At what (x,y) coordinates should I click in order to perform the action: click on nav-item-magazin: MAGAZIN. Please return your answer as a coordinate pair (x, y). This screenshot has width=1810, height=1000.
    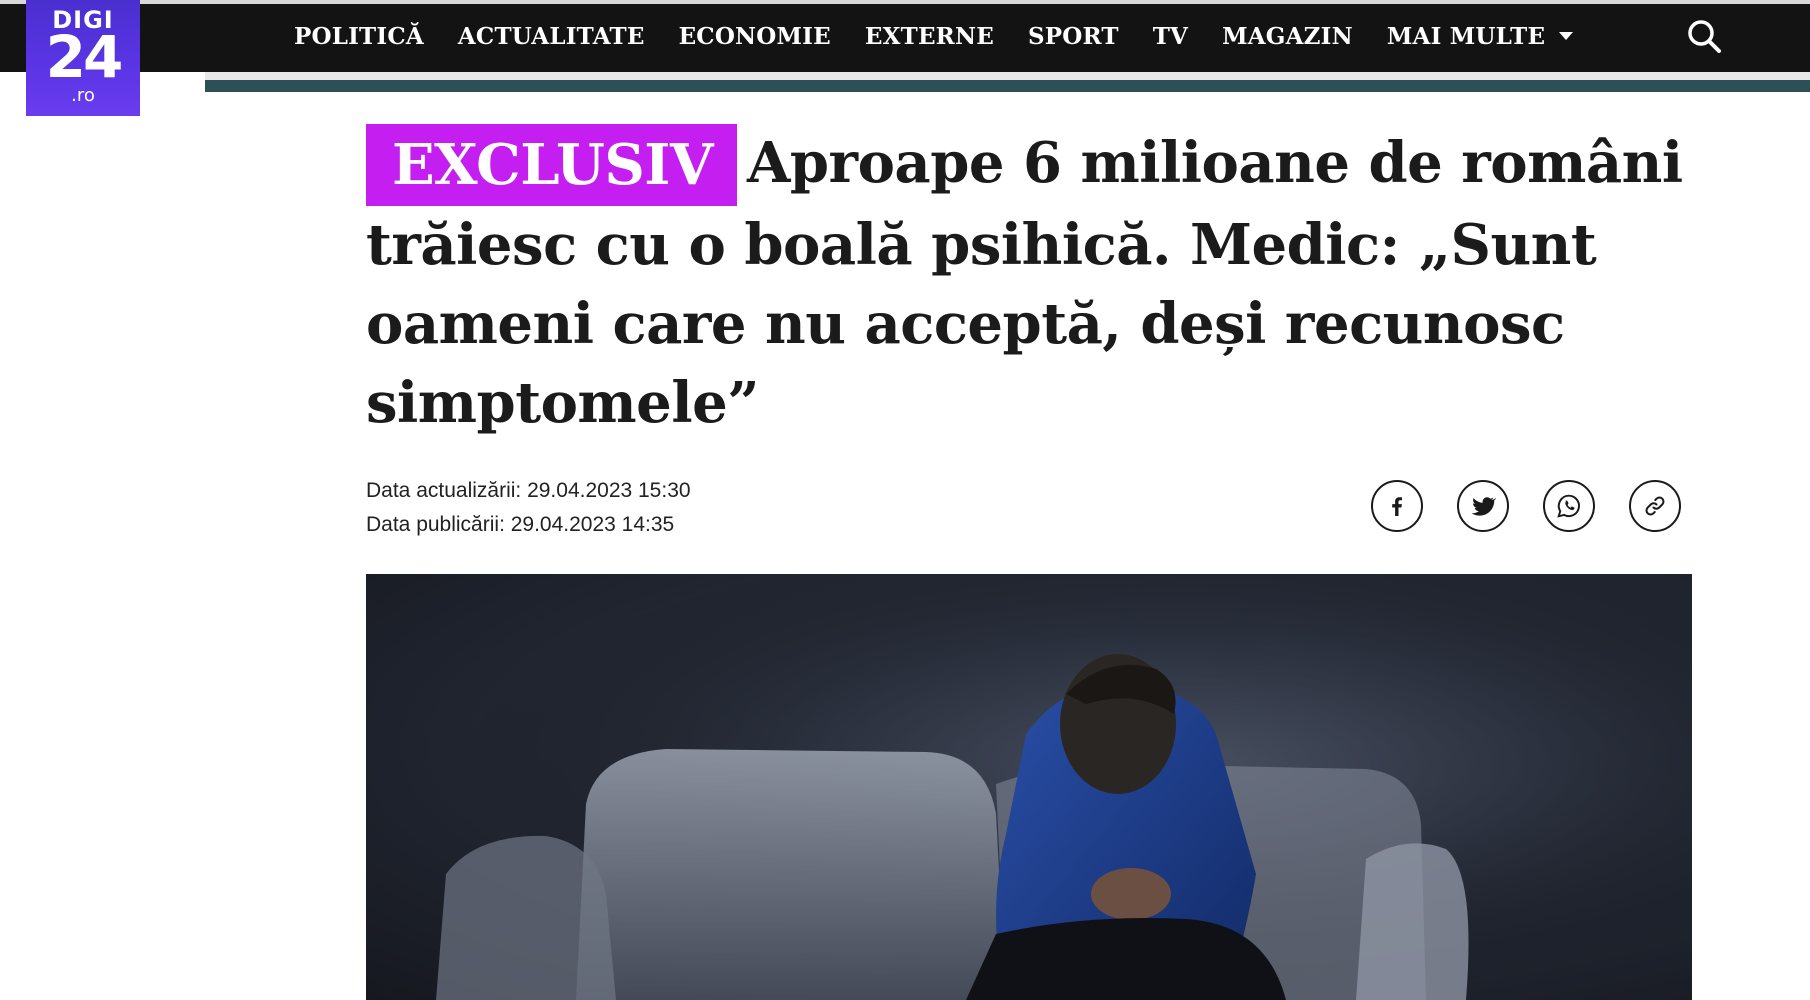
    Looking at the image, I should click on (1287, 36).